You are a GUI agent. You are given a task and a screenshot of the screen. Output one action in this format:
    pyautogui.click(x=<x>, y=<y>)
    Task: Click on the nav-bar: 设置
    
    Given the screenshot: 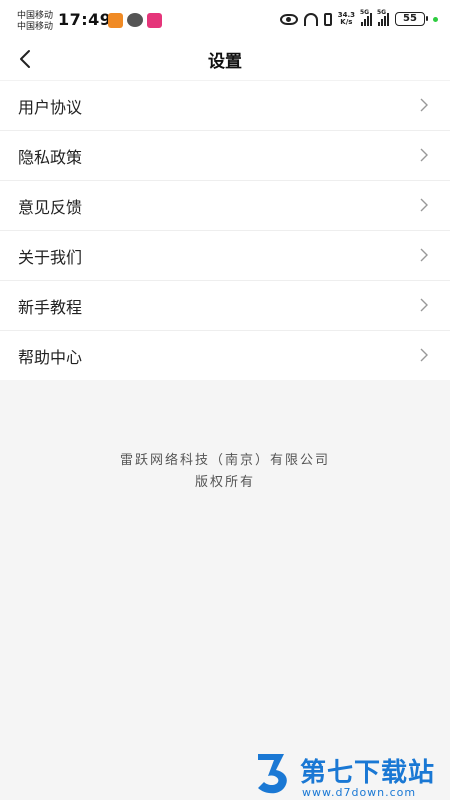 What is the action you would take?
    pyautogui.click(x=225, y=61)
    